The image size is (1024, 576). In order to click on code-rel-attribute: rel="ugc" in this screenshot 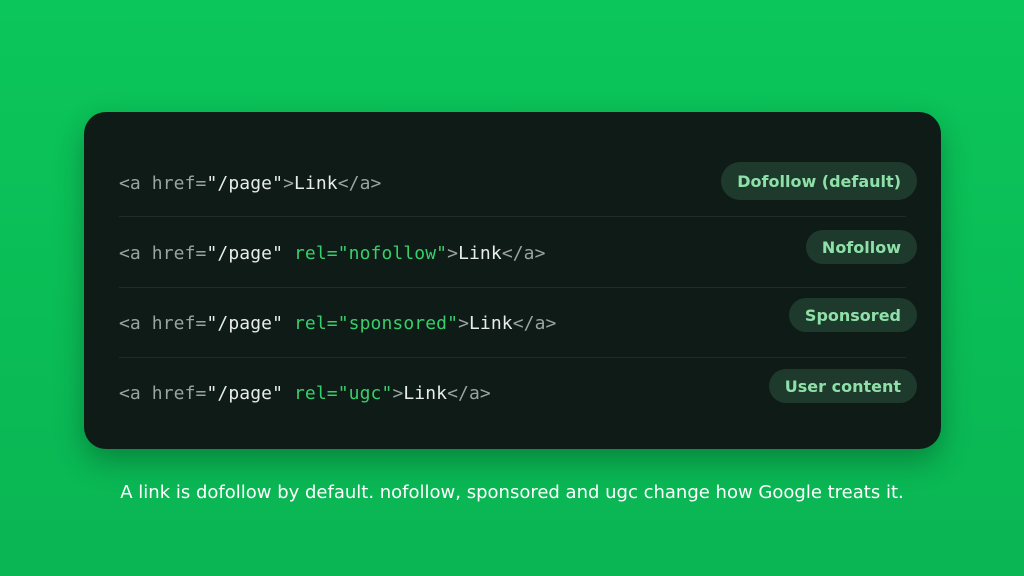, I will do `click(338, 393)`.